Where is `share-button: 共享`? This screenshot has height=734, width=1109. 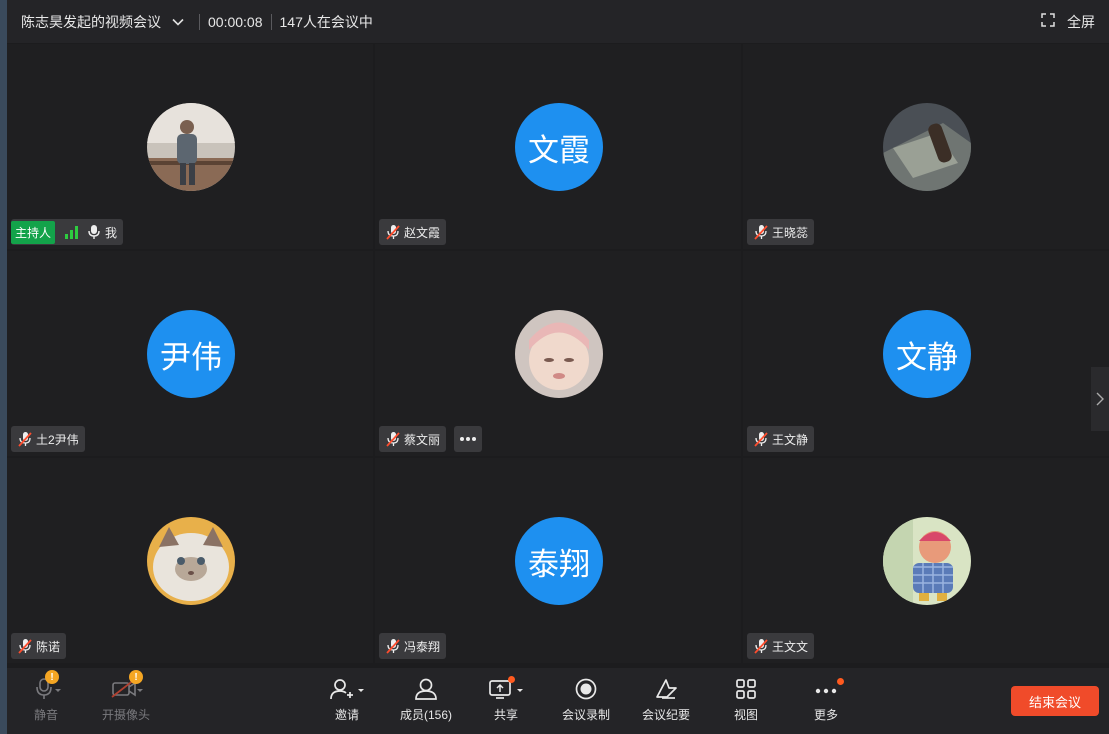 share-button: 共享 is located at coordinates (506, 701).